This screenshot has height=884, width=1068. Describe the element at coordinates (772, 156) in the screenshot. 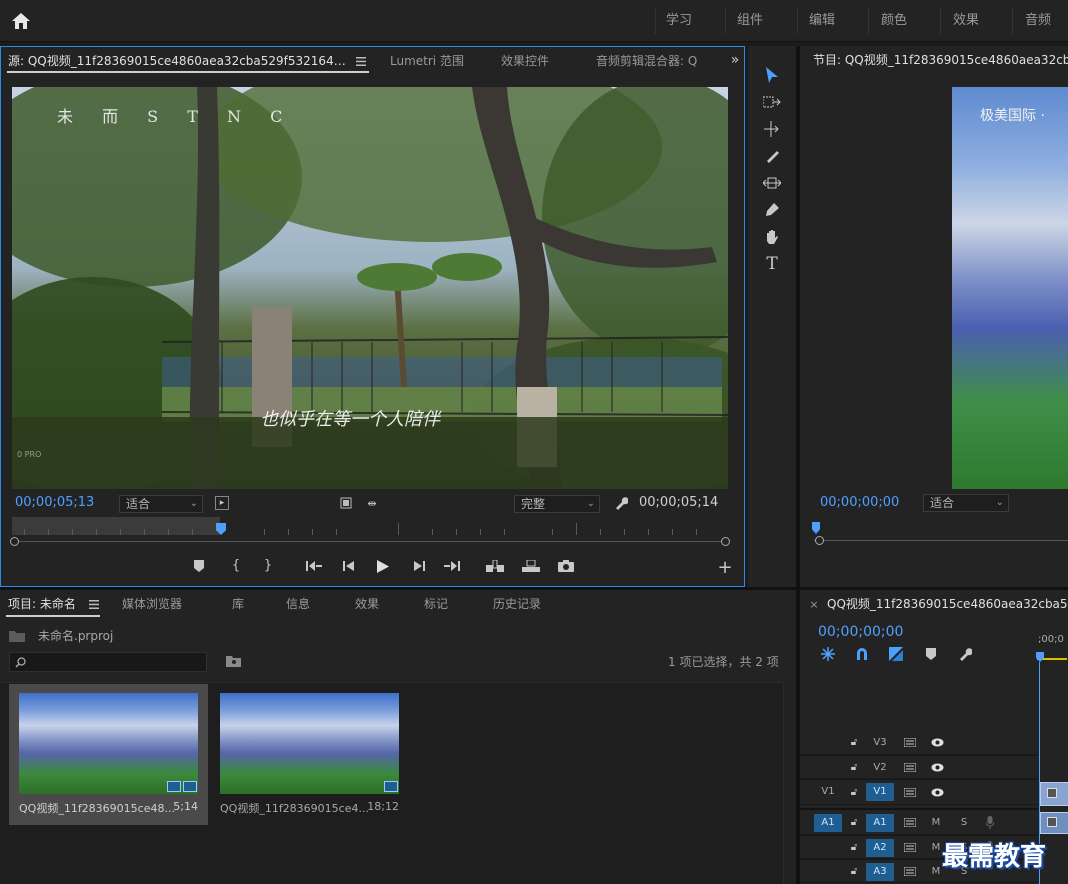

I see `razor-tool-icon` at that location.